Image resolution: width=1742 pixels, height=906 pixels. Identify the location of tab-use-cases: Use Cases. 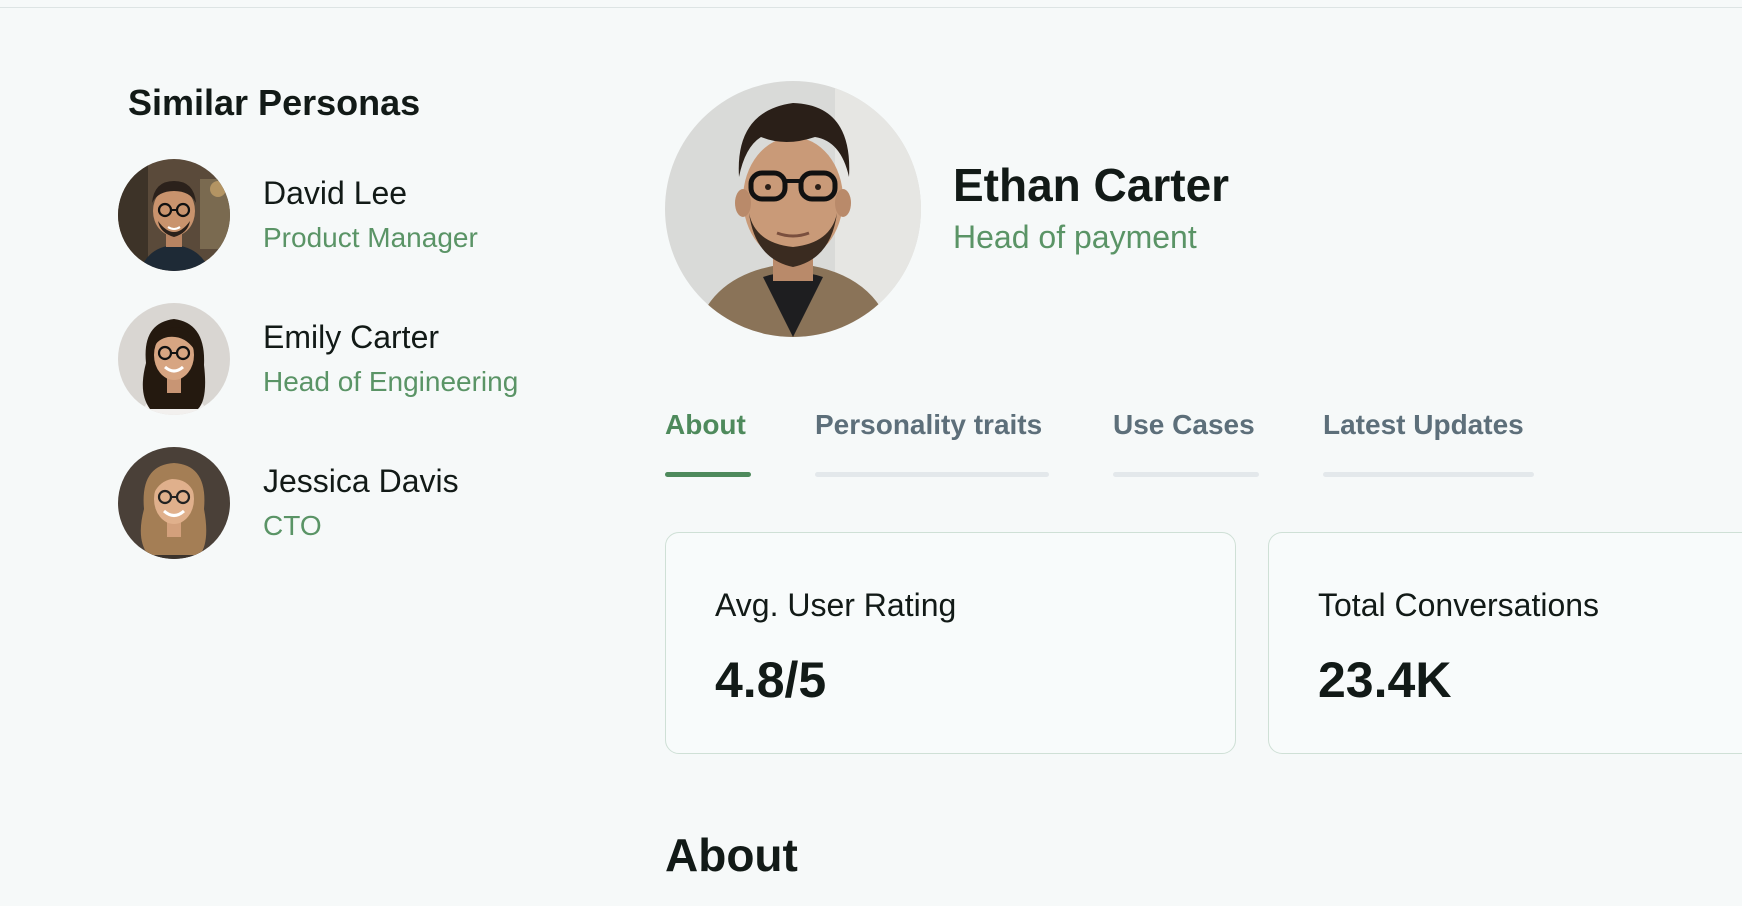
(1186, 441).